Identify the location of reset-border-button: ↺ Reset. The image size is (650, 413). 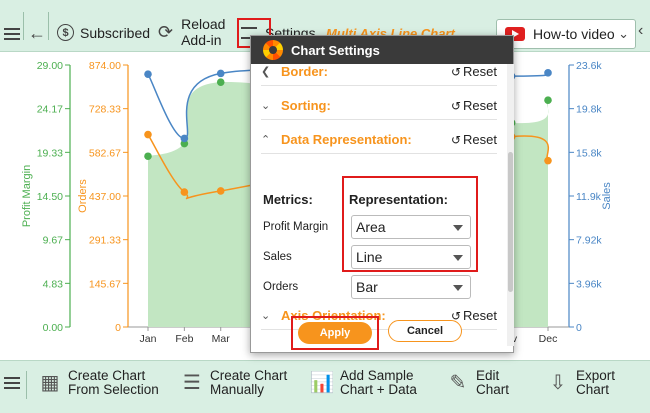
(474, 71).